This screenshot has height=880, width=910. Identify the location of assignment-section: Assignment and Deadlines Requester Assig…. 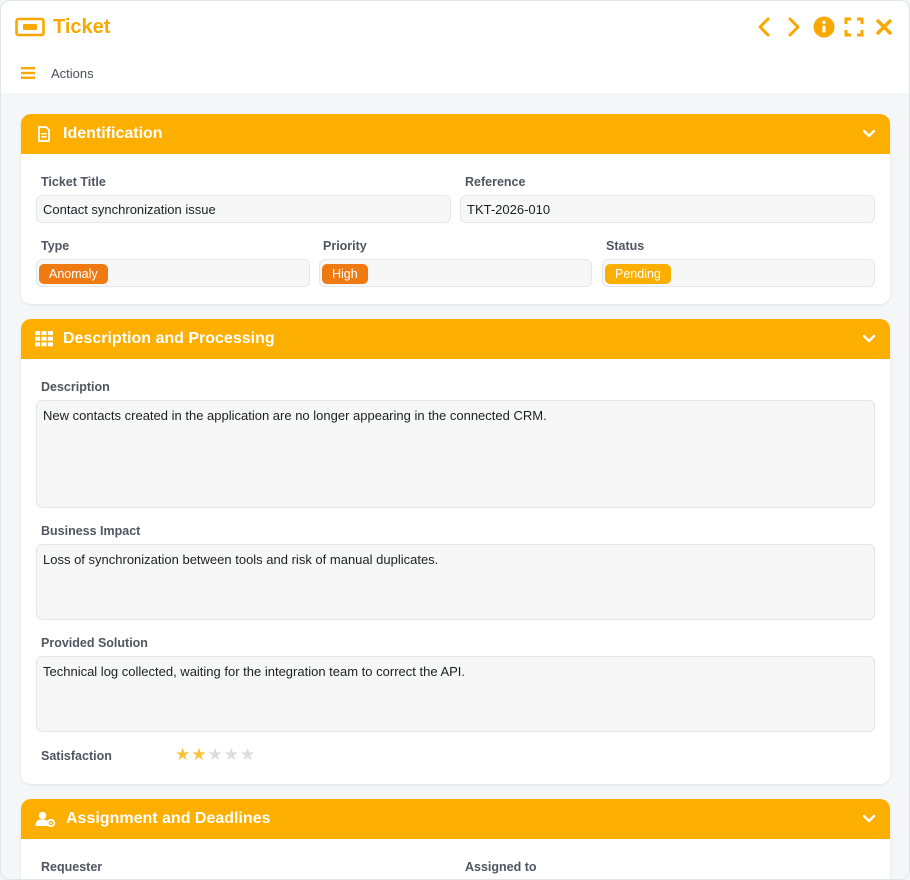
(455, 839).